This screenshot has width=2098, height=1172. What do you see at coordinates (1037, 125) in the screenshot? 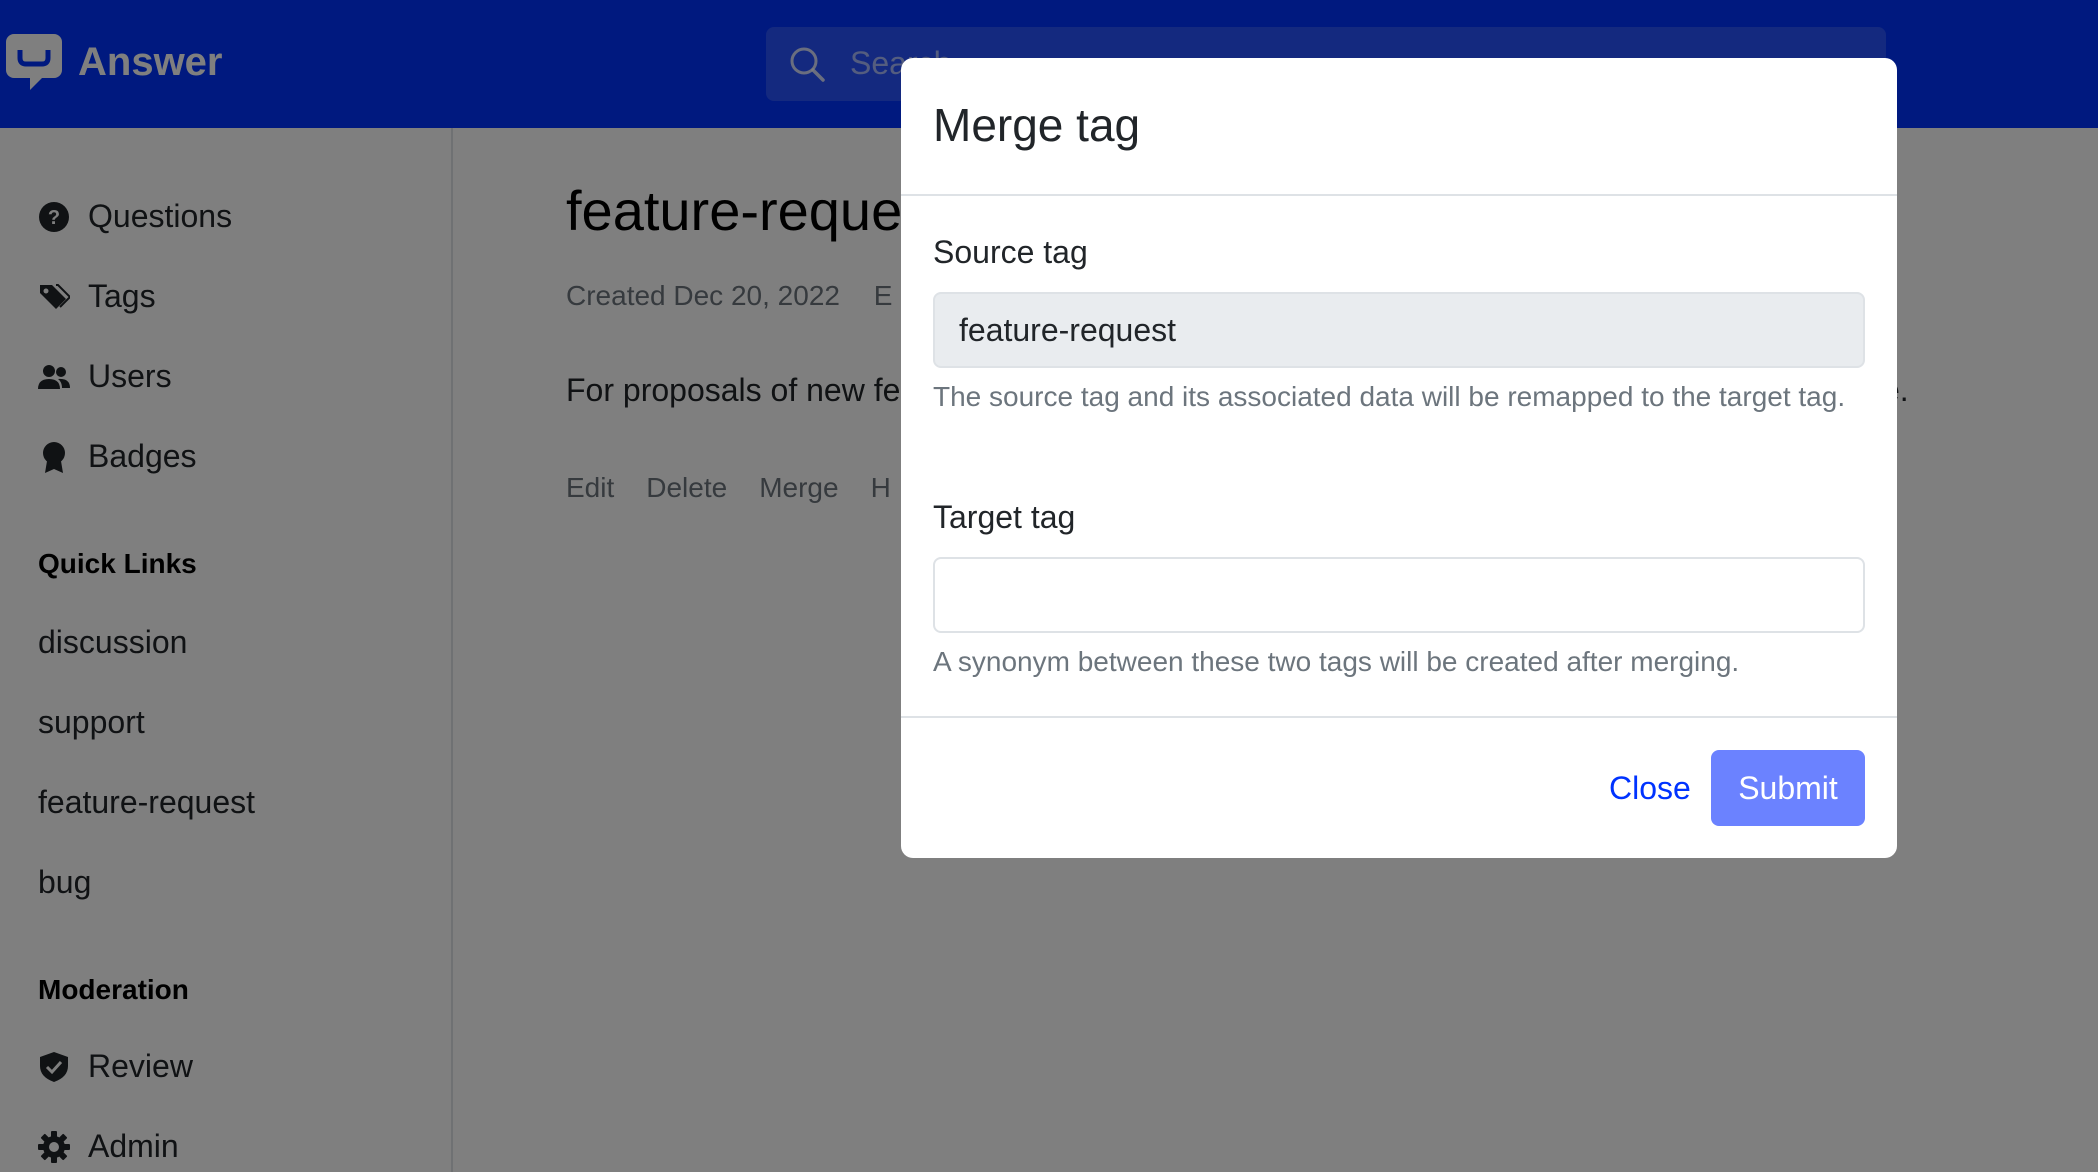
I see `modal-title: Merge tag` at bounding box center [1037, 125].